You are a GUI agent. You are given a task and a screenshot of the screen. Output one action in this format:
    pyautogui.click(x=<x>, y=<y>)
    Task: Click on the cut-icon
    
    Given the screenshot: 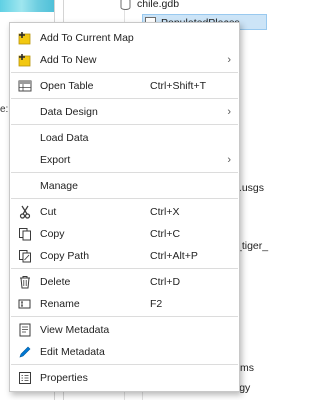 What is the action you would take?
    pyautogui.click(x=25, y=212)
    